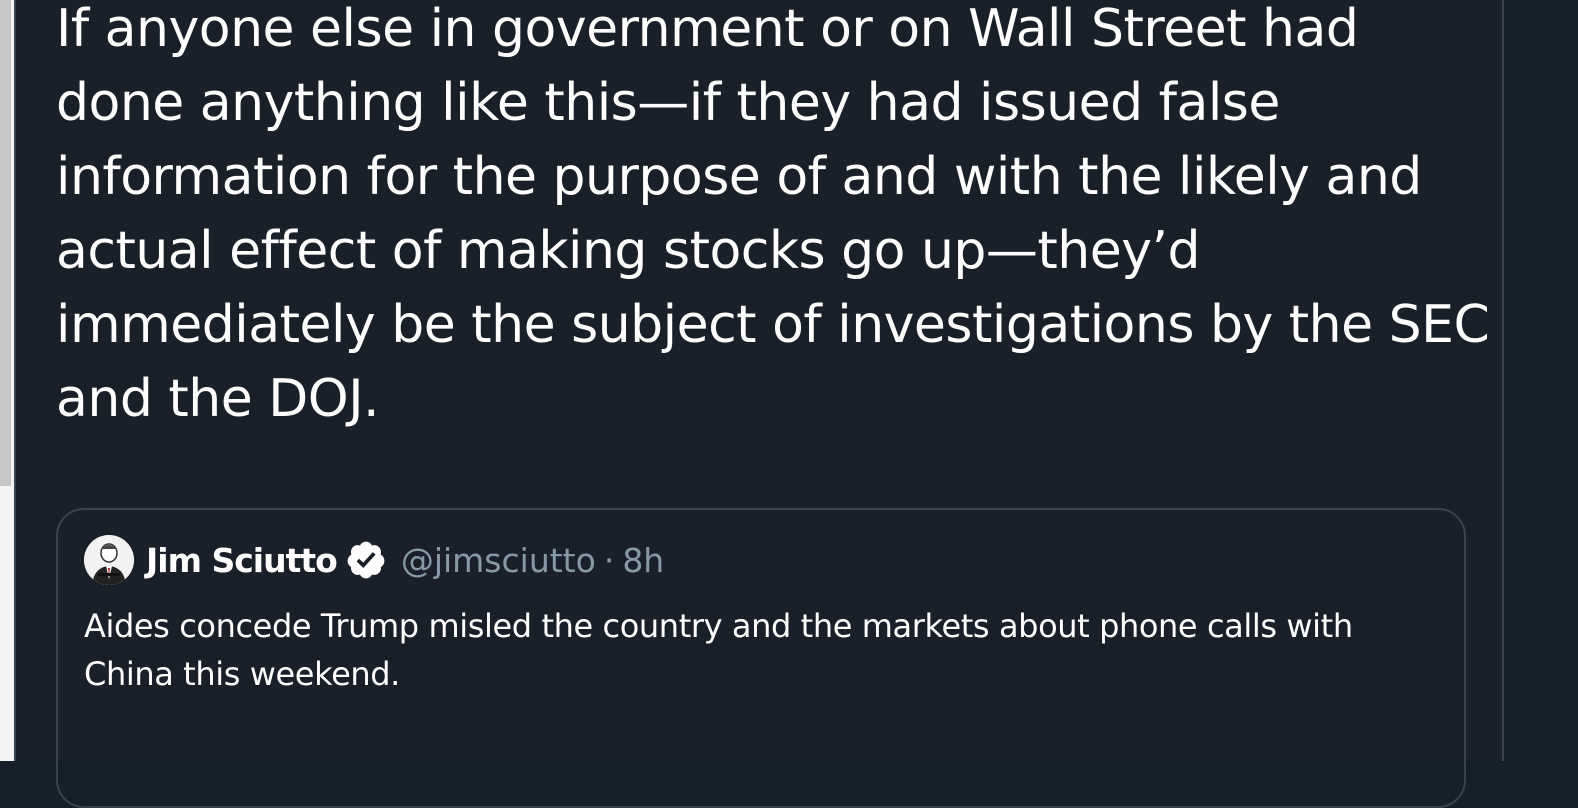 Image resolution: width=1578 pixels, height=808 pixels. What do you see at coordinates (1542, 380) in the screenshot?
I see `right-gutter` at bounding box center [1542, 380].